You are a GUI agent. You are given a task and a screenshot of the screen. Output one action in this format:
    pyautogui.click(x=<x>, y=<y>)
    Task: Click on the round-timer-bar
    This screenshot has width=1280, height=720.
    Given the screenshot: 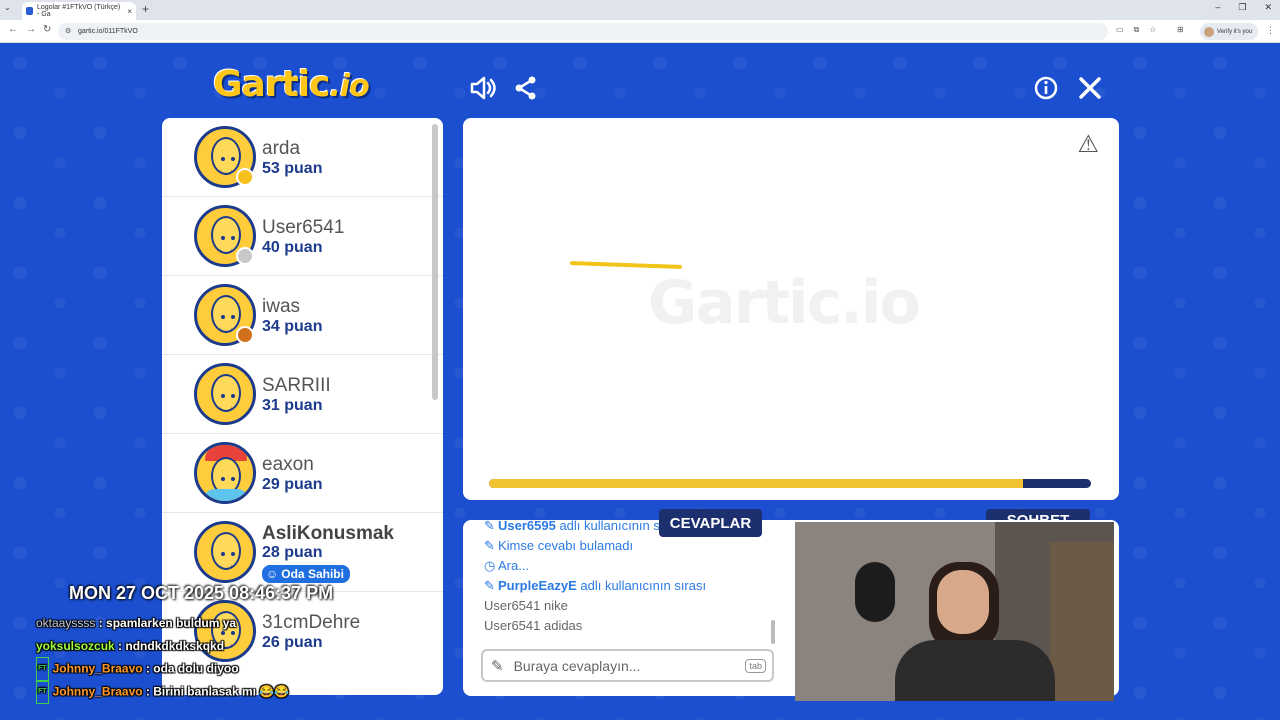 What is the action you would take?
    pyautogui.click(x=790, y=483)
    